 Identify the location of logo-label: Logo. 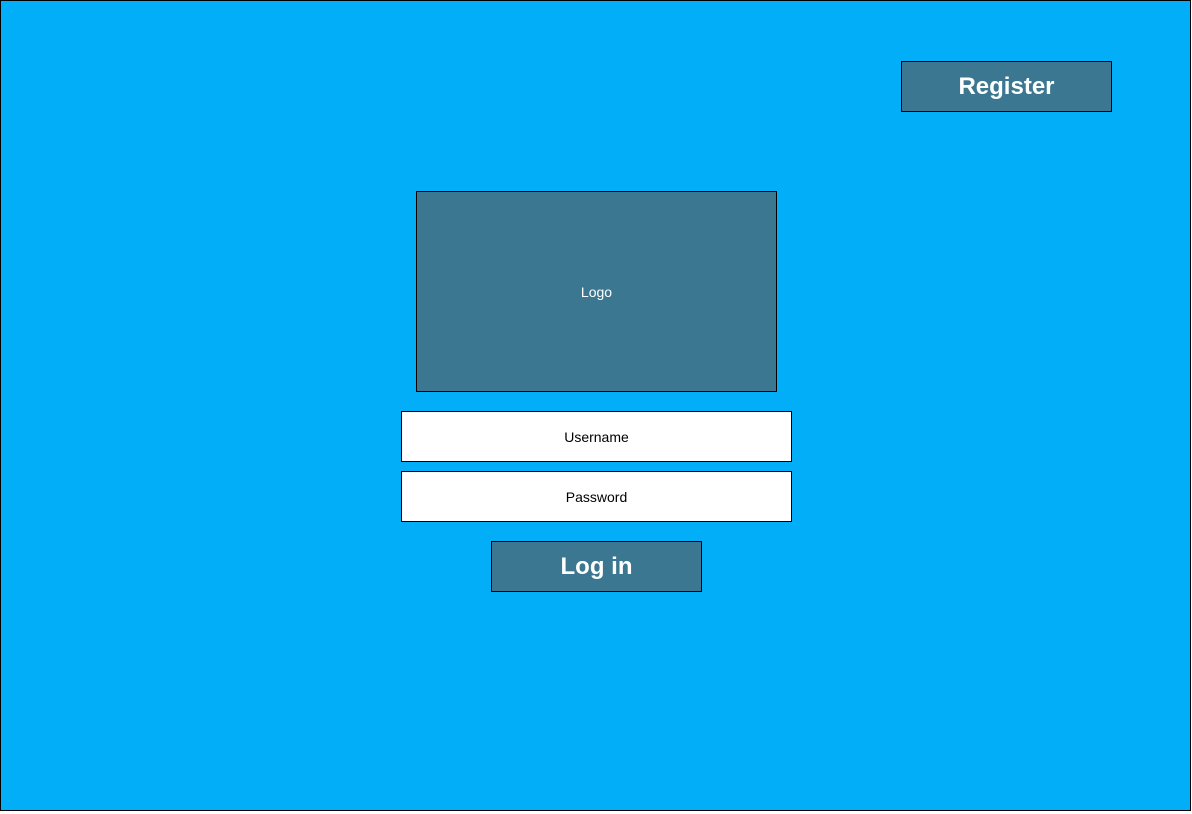
(596, 291).